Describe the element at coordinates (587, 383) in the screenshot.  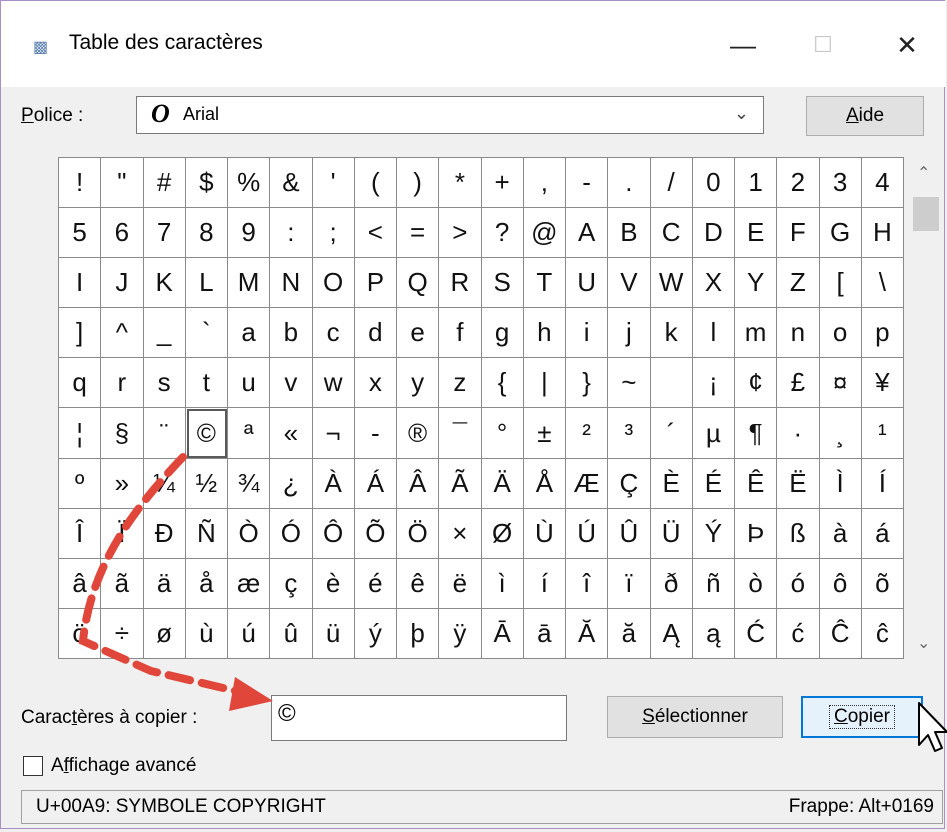
I see `character-cell: }` at that location.